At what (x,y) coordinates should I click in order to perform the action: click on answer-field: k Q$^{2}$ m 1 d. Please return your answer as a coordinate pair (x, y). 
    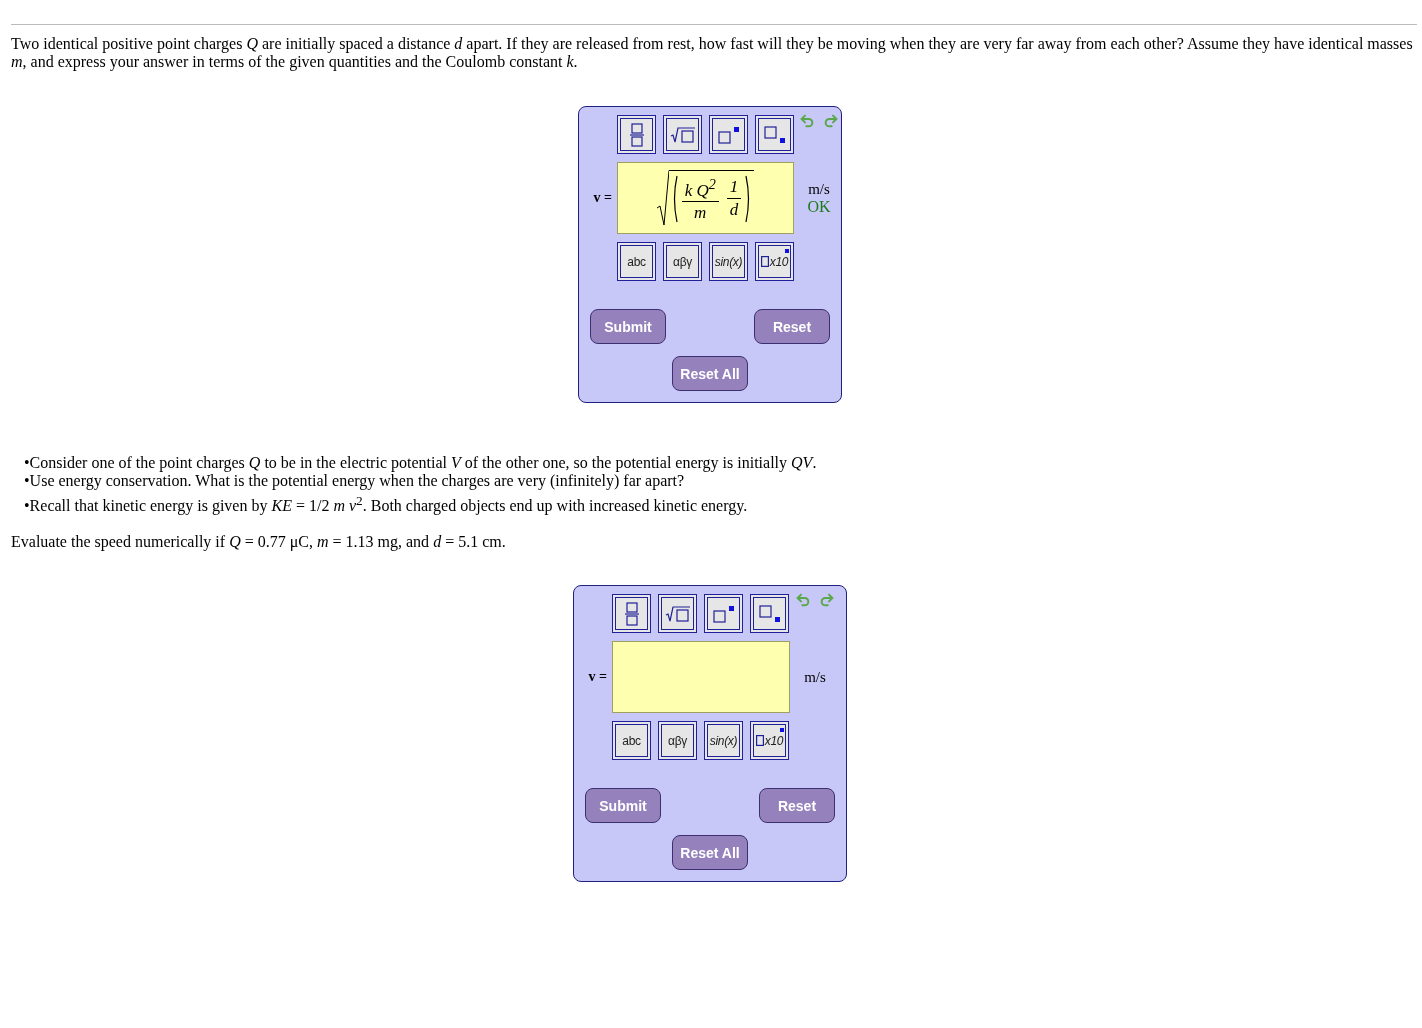
    Looking at the image, I should click on (705, 198).